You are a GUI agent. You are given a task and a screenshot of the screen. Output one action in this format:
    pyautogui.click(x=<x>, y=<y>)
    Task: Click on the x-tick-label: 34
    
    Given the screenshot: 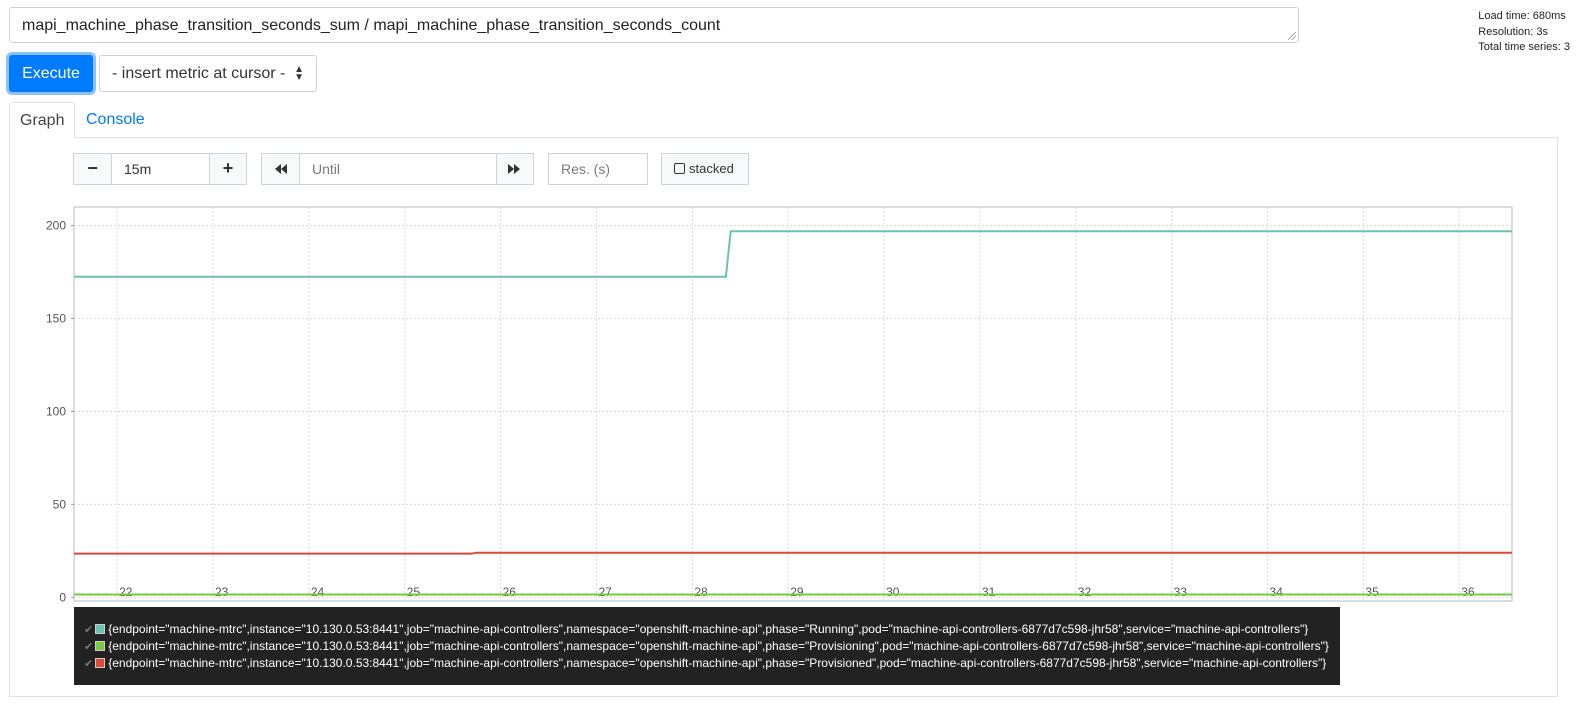 What is the action you would take?
    pyautogui.click(x=1277, y=592)
    